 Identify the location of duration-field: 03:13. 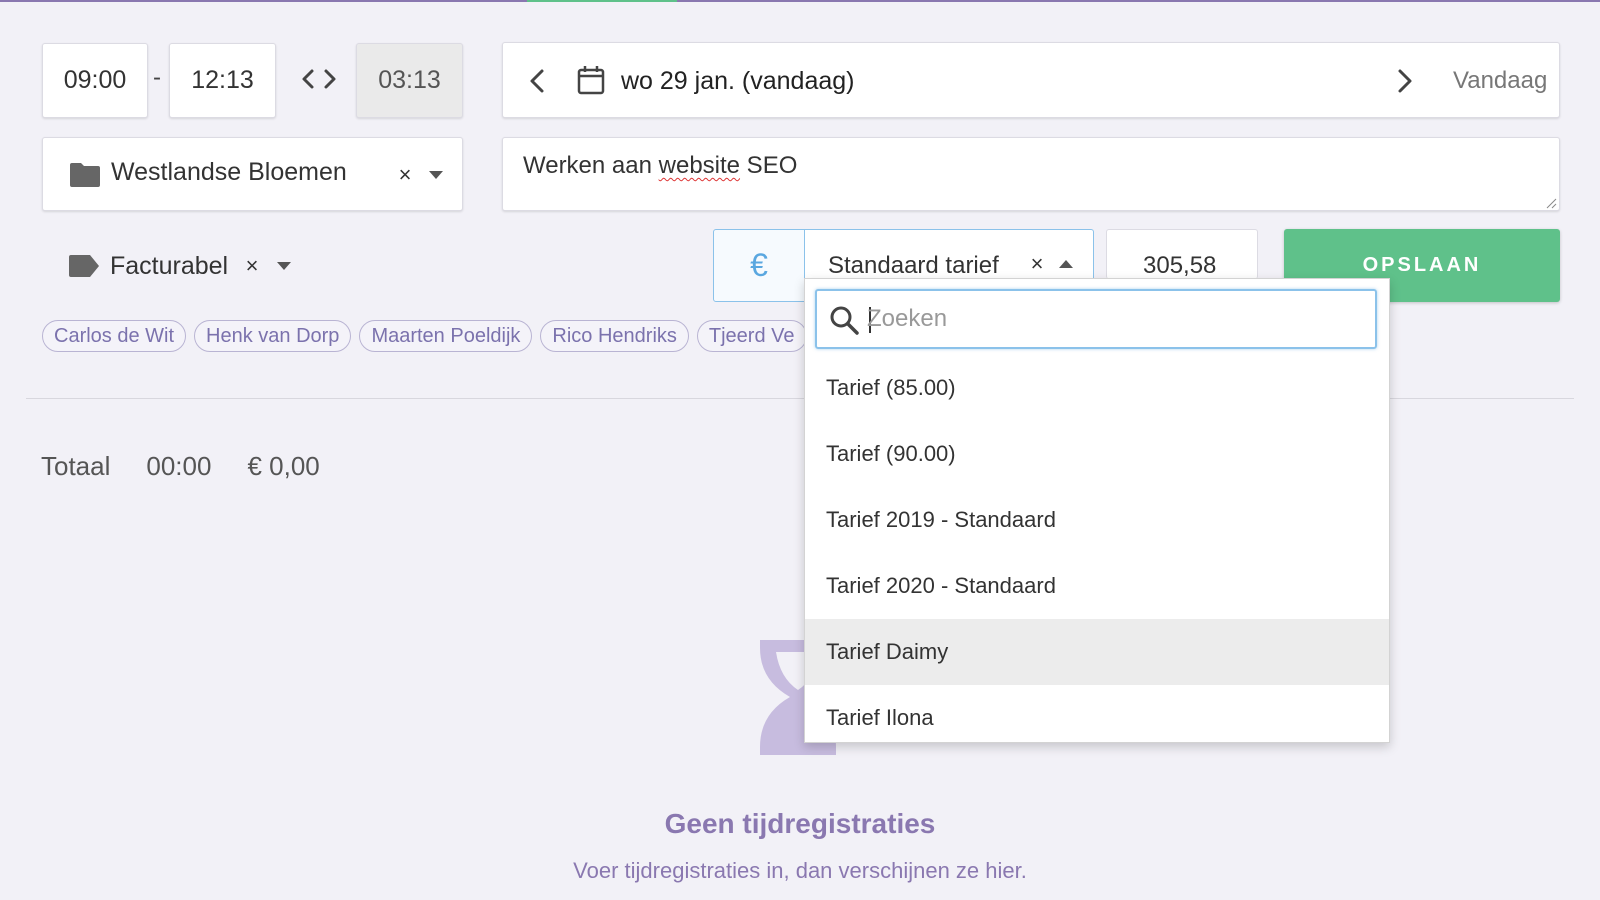
(409, 80).